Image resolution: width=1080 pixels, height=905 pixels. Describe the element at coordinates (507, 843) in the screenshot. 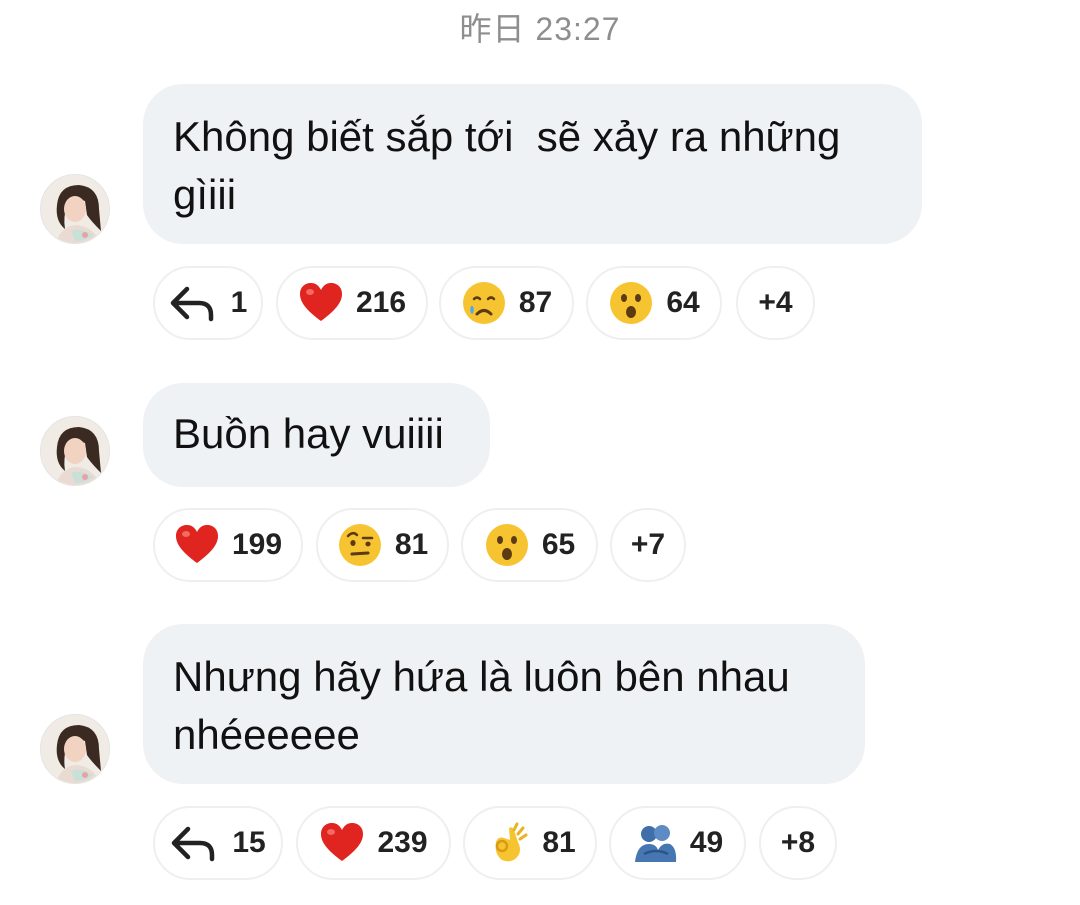

I see `ok-hand-emoji` at that location.